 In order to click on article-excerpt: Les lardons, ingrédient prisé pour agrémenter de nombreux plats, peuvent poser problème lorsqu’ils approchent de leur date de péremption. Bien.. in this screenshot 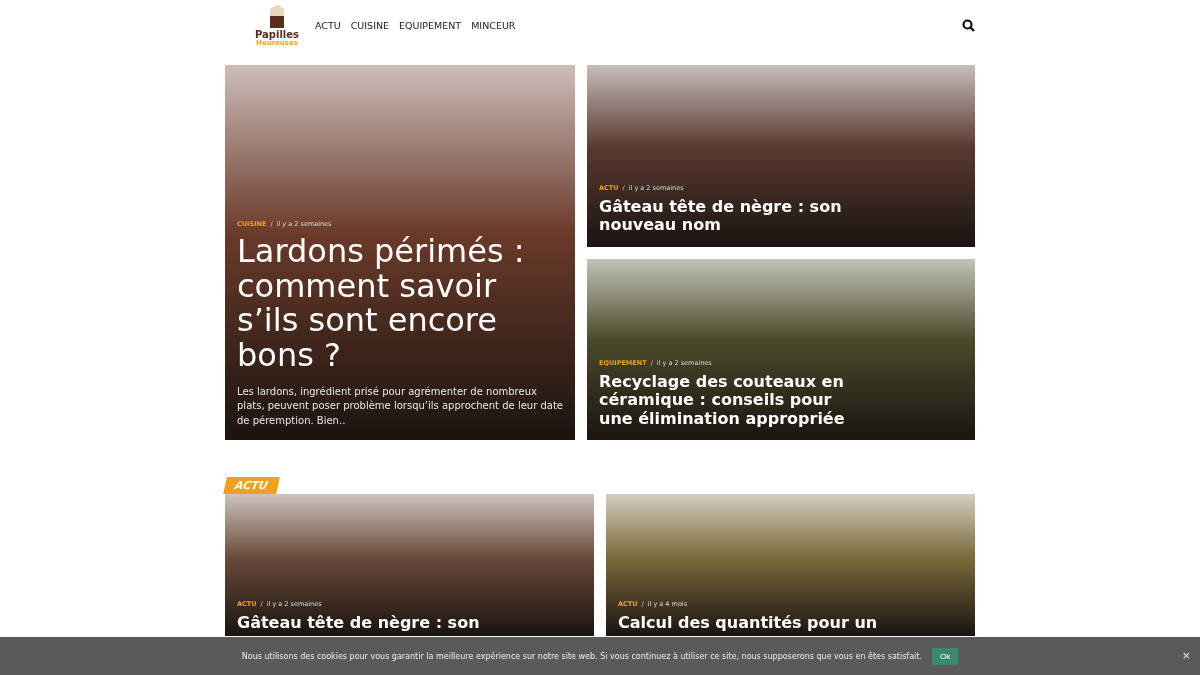, I will do `click(400, 406)`.